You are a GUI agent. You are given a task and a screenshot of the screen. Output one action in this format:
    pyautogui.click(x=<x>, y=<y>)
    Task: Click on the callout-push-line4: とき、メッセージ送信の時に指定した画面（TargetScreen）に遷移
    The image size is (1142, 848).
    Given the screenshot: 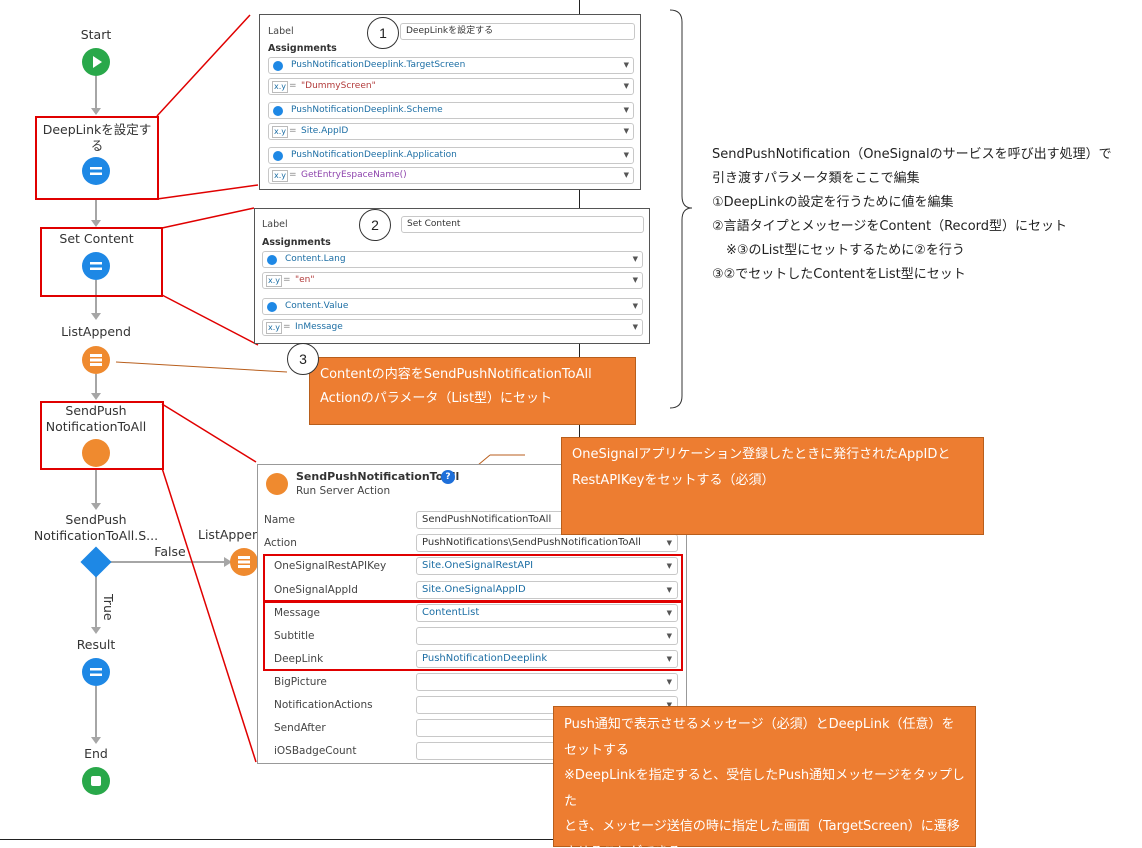 What is the action you would take?
    pyautogui.click(x=762, y=826)
    